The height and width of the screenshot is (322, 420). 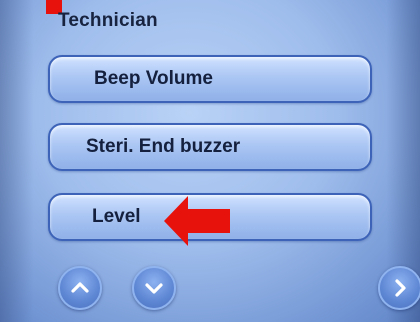 I want to click on red-arrow-annotation-icon, so click(x=197, y=221).